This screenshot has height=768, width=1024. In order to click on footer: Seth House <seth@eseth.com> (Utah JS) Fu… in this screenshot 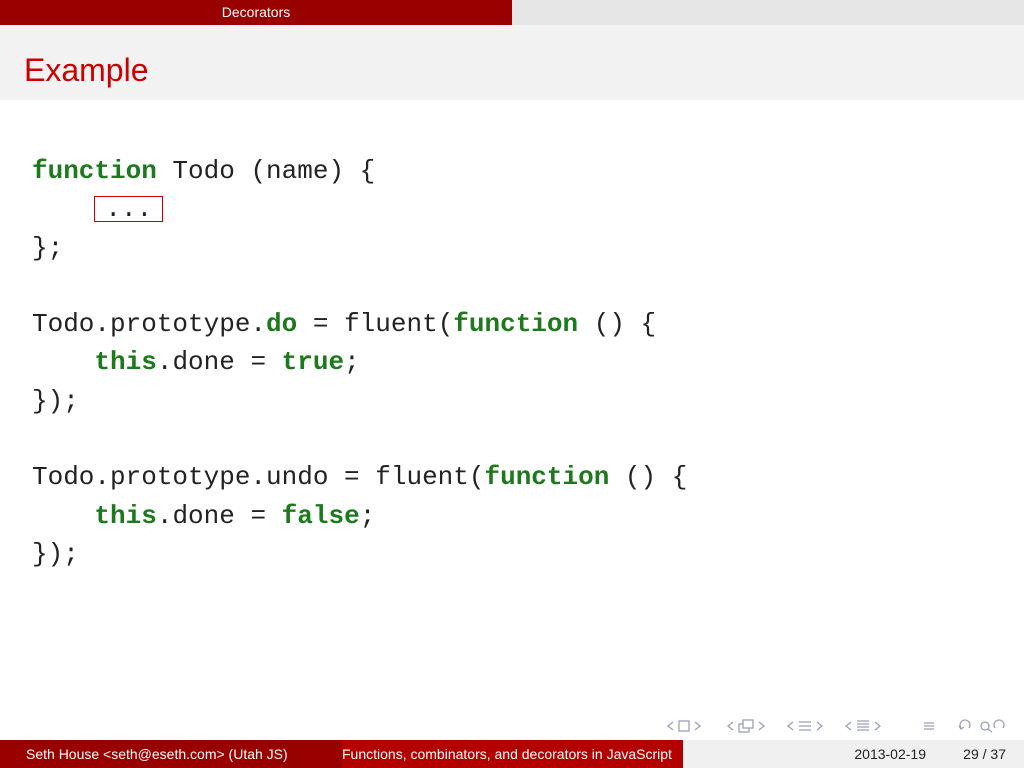, I will do `click(512, 754)`.